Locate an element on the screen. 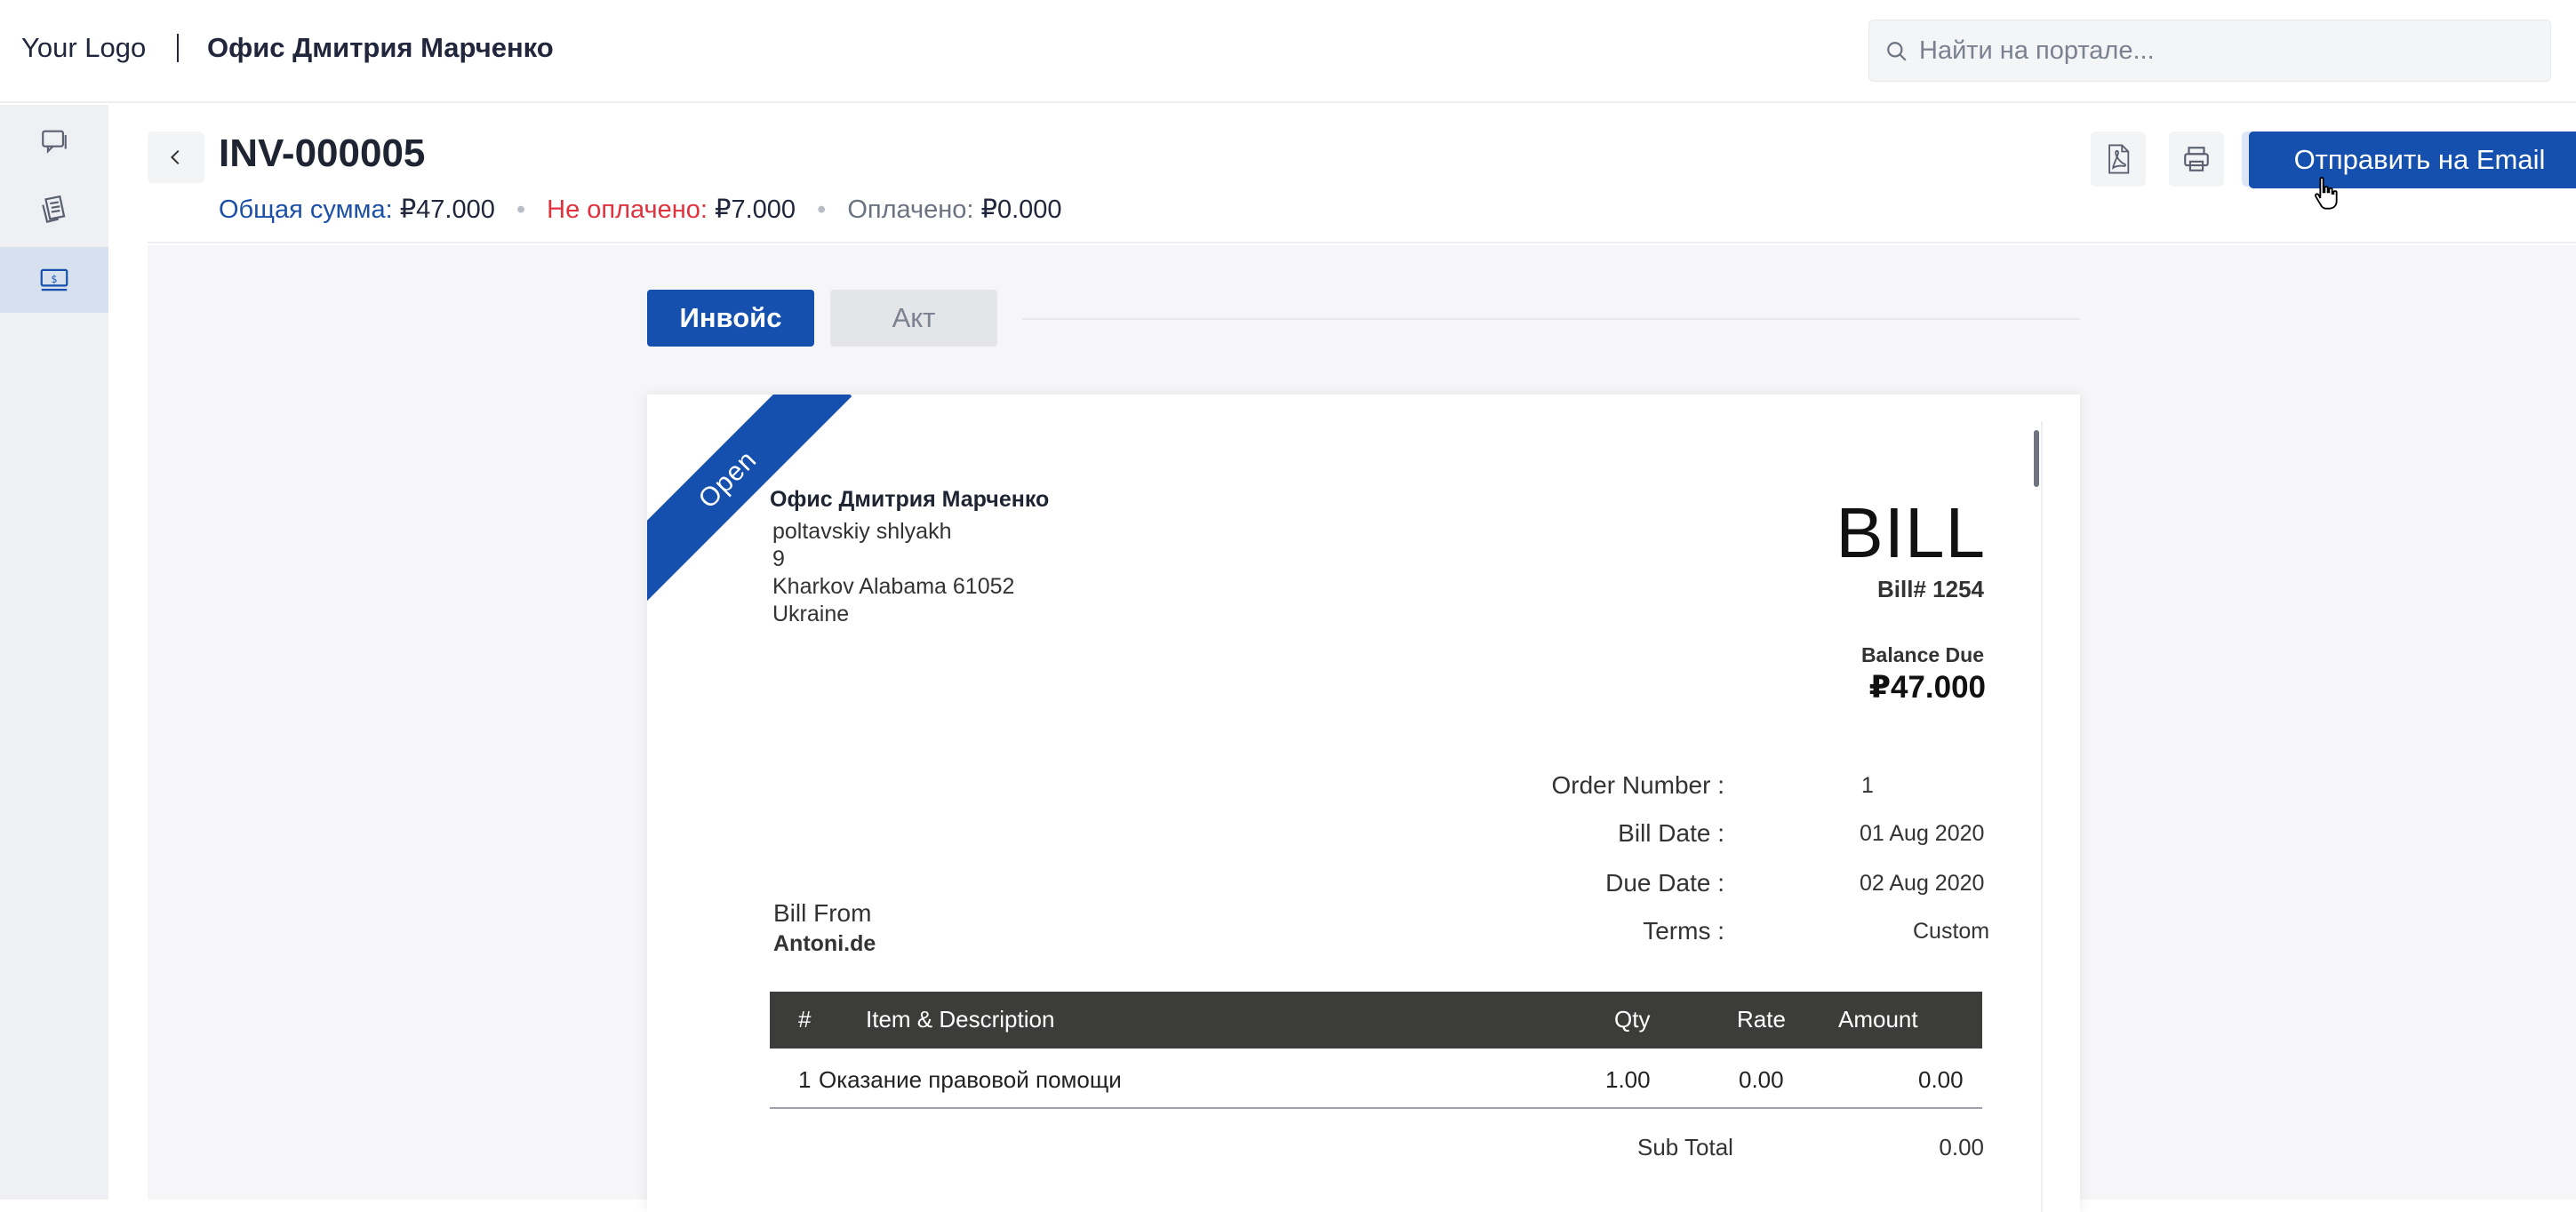 Image resolution: width=2576 pixels, height=1212 pixels. status-label: Open is located at coordinates (727, 479).